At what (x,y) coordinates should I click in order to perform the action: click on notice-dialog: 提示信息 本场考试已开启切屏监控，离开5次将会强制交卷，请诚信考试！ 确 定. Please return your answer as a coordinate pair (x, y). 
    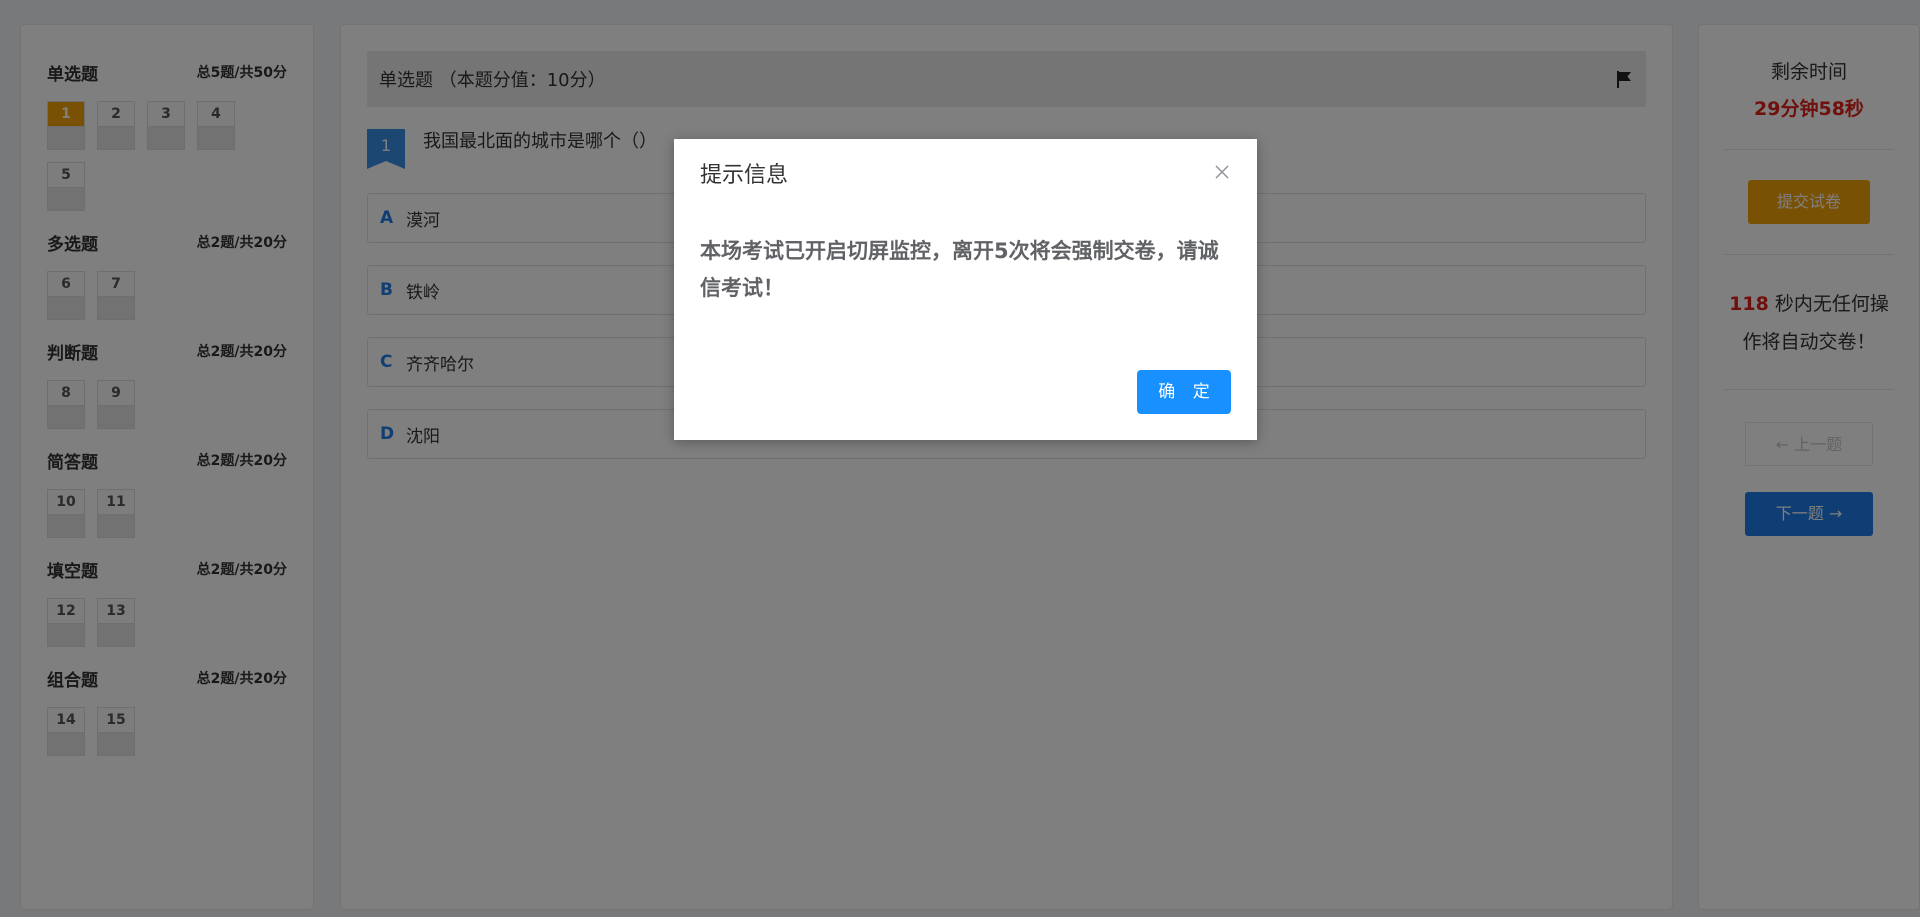
    Looking at the image, I should click on (965, 289).